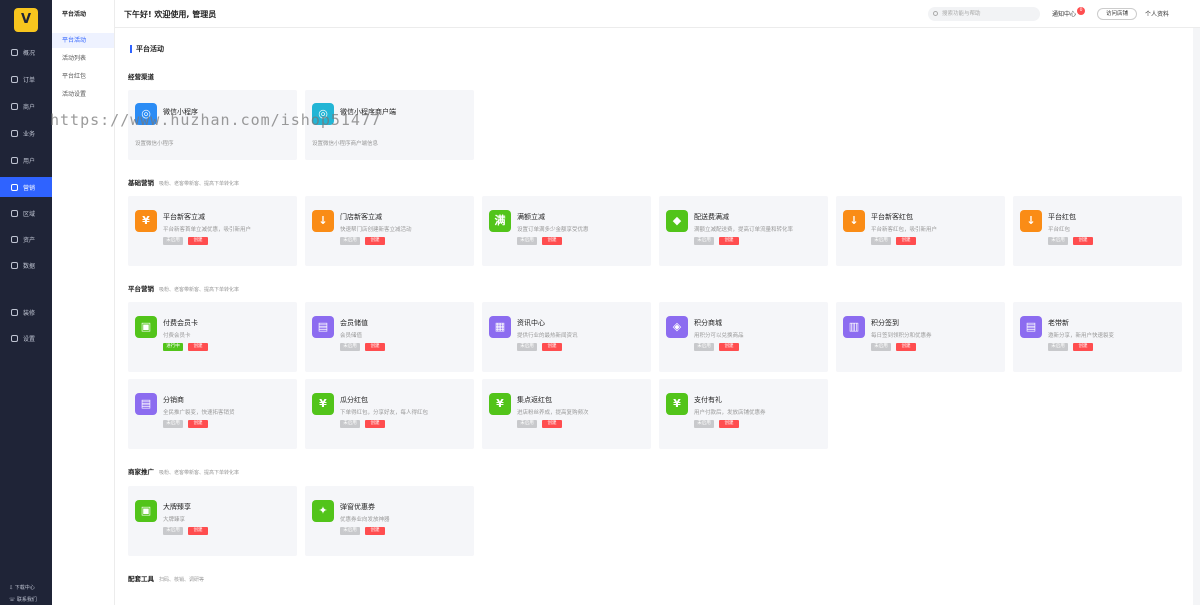 The width and height of the screenshot is (1200, 605). What do you see at coordinates (13, 600) in the screenshot?
I see `headset-icon: ☏` at bounding box center [13, 600].